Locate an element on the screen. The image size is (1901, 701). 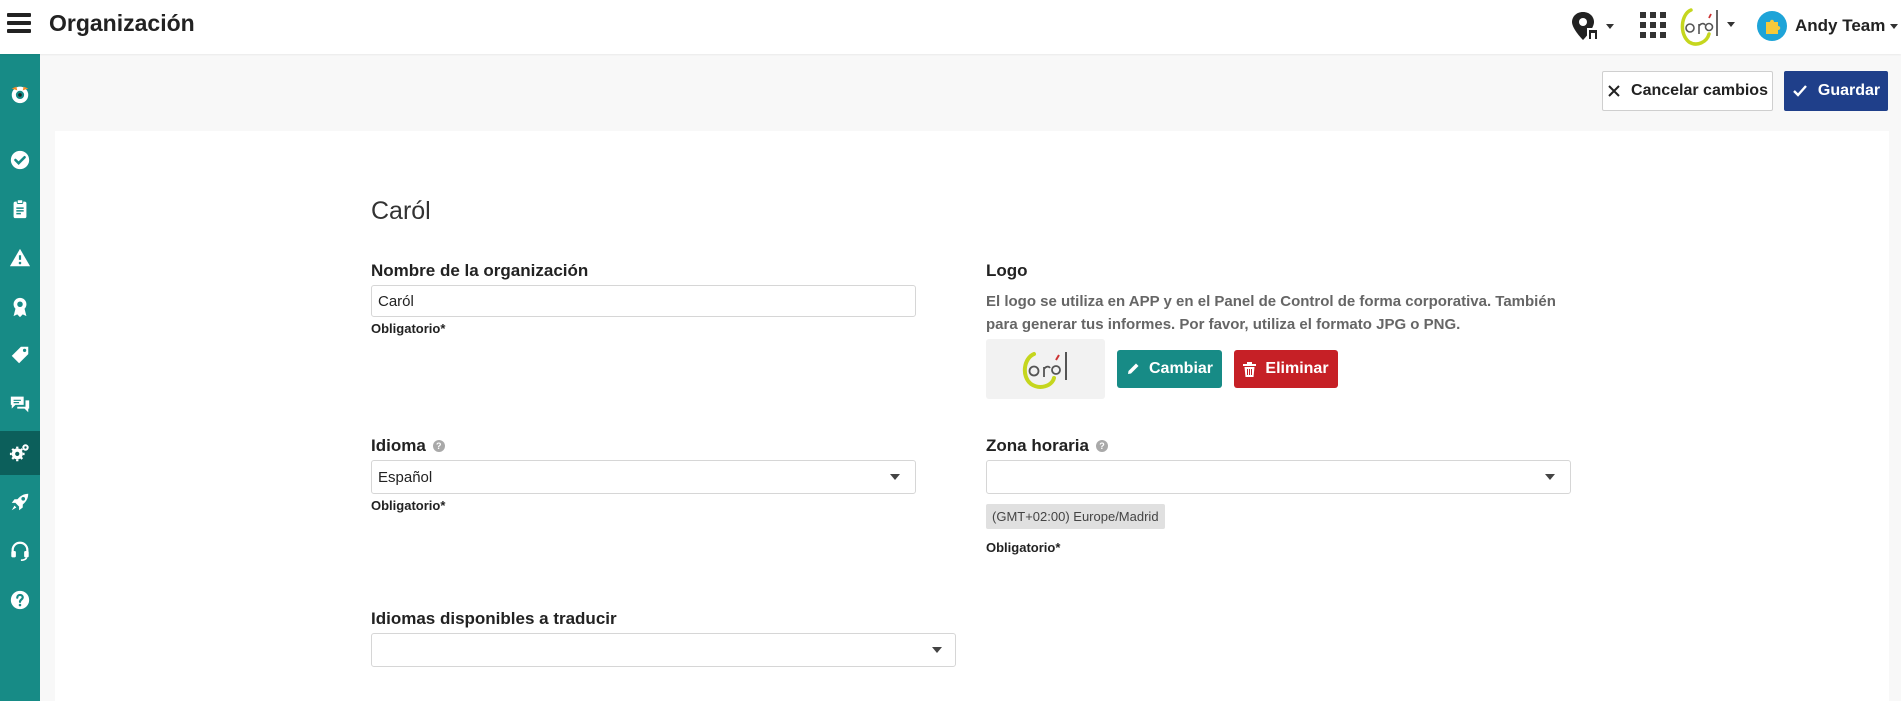
clipboard-icon is located at coordinates (20, 209).